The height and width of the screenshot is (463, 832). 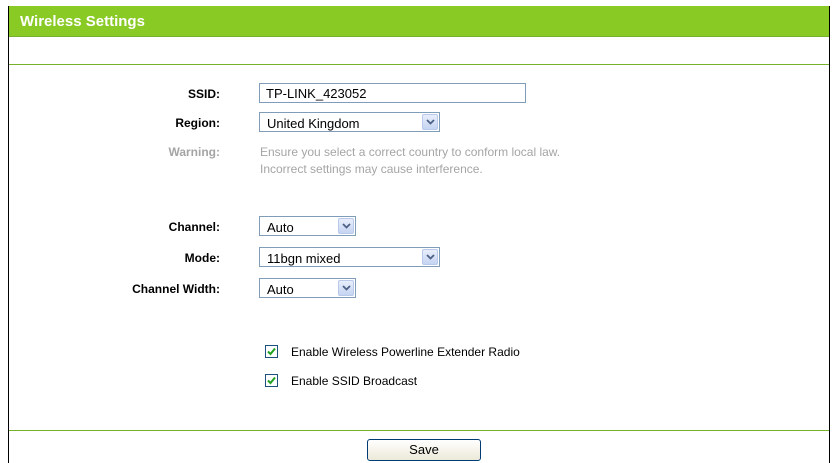 I want to click on page-title: Wireless Settings, so click(x=82, y=21).